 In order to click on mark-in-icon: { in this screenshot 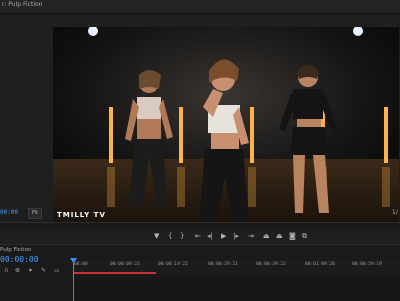, I will do `click(170, 236)`.